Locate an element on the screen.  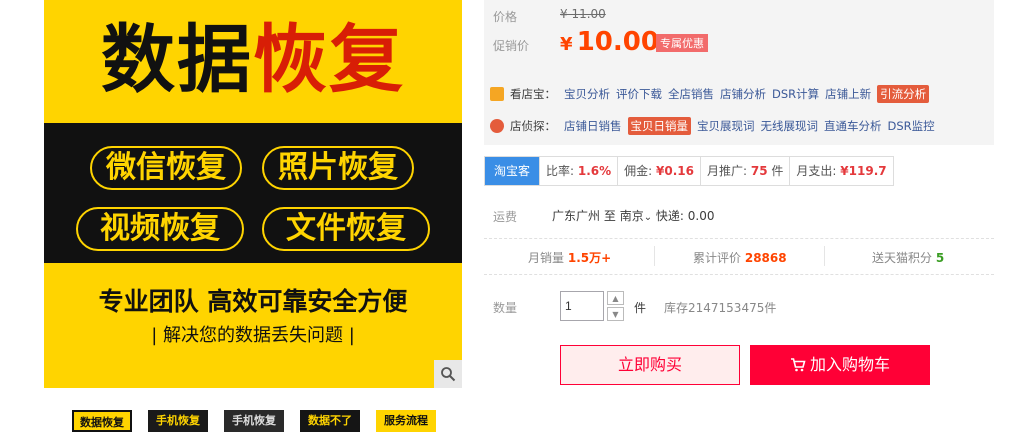
promo-currency: ¥ is located at coordinates (566, 44).